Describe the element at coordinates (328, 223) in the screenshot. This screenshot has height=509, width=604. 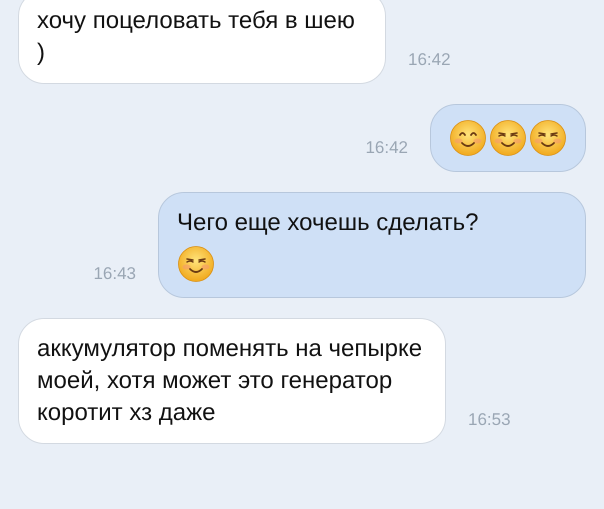
I see `message-text: Чего еще хочешь сделать?` at that location.